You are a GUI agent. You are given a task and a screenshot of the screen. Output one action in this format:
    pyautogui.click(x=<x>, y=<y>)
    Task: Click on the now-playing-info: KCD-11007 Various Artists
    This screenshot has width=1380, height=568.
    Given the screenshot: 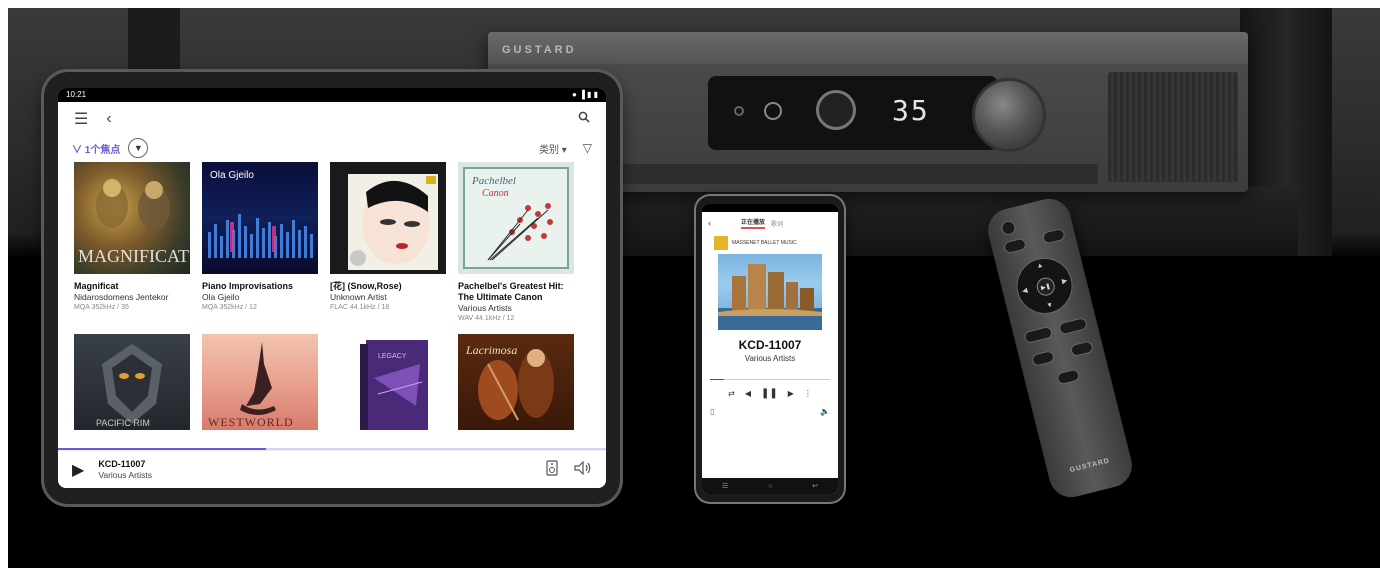 What is the action you would take?
    pyautogui.click(x=314, y=470)
    